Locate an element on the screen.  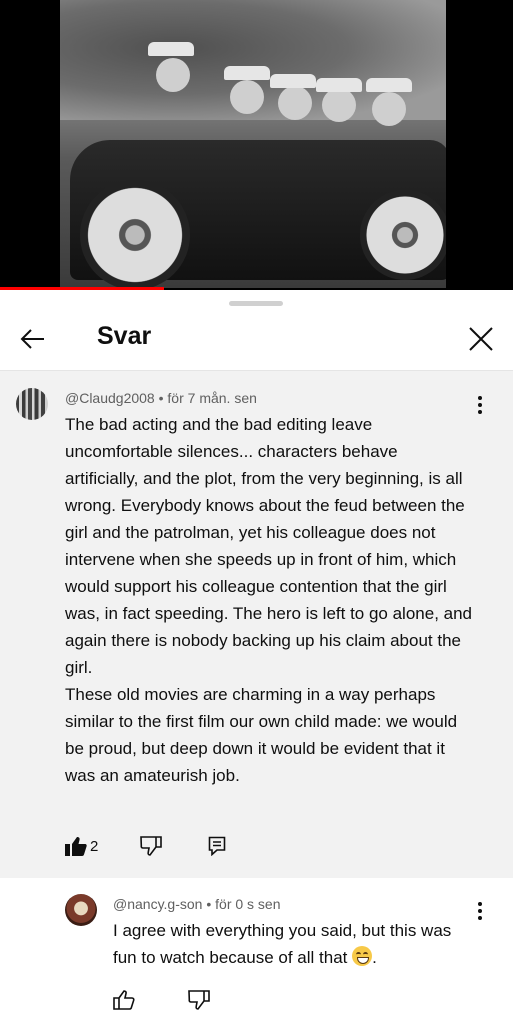
back-button is located at coordinates (33, 339).